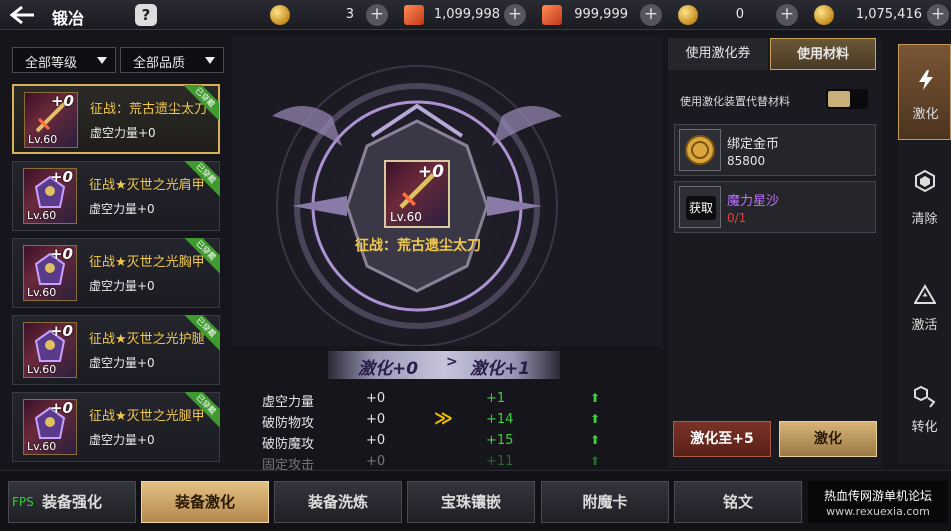 Image resolution: width=951 pixels, height=531 pixels. What do you see at coordinates (500, 419) in the screenshot?
I see `stat-delta: +14` at bounding box center [500, 419].